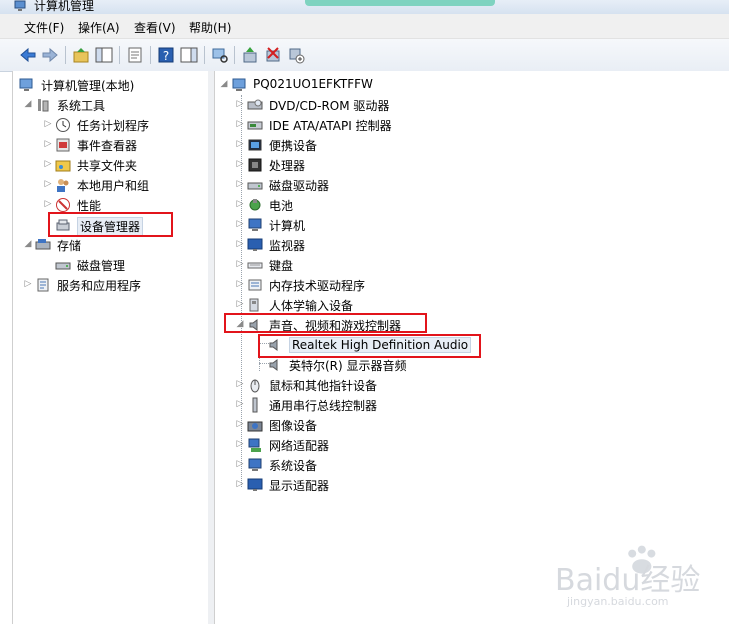  Describe the element at coordinates (21, 6) in the screenshot. I see `computer-management-icon` at that location.